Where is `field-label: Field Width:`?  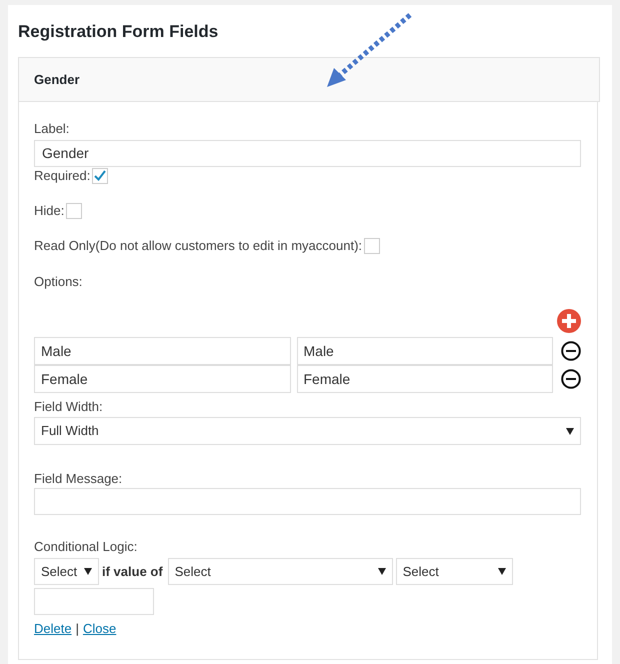 field-label: Field Width: is located at coordinates (69, 406).